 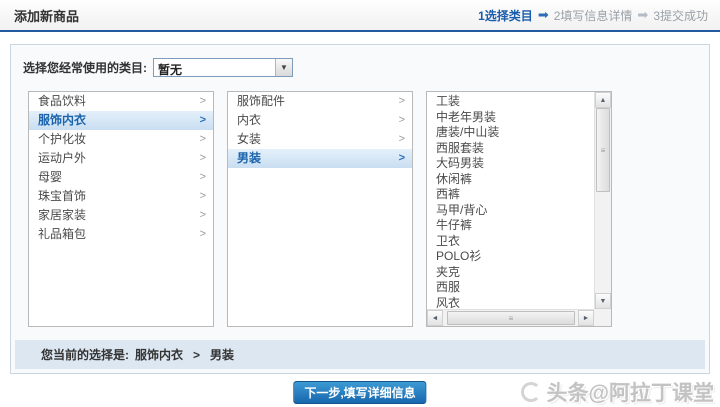 I want to click on category-item-label: POLO衫, so click(x=459, y=256).